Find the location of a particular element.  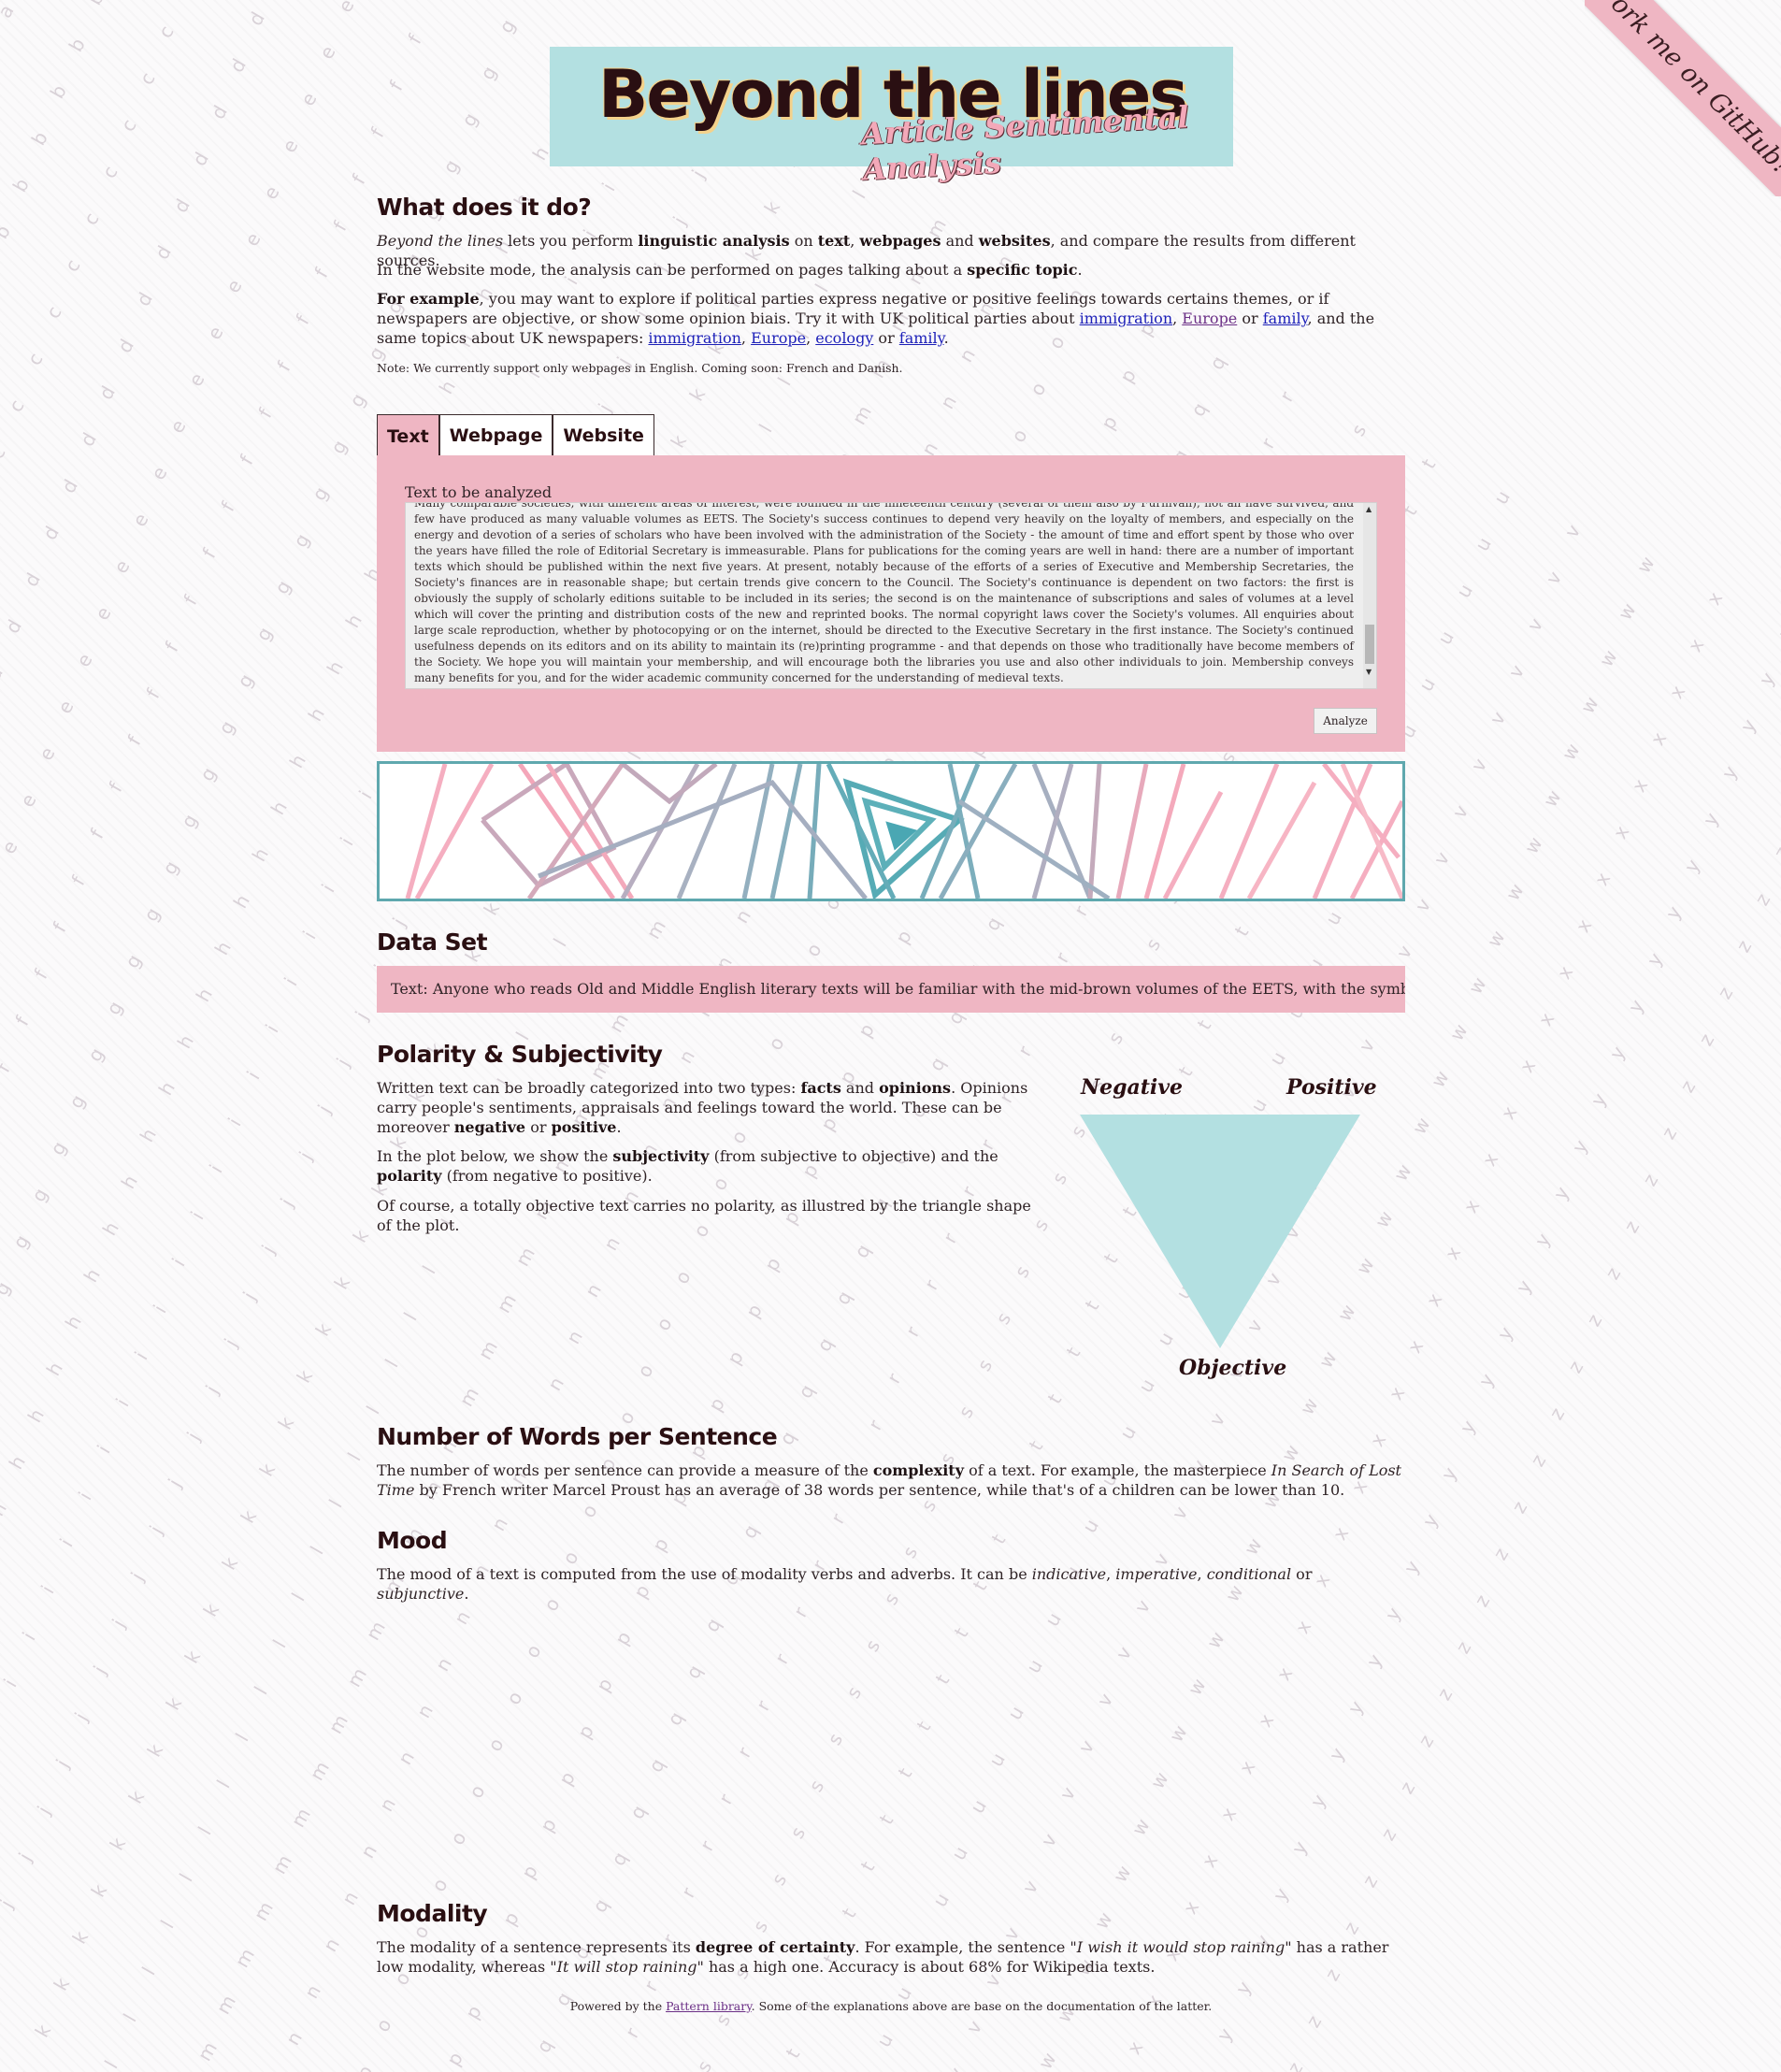

background-letter: b is located at coordinates (58, 91).